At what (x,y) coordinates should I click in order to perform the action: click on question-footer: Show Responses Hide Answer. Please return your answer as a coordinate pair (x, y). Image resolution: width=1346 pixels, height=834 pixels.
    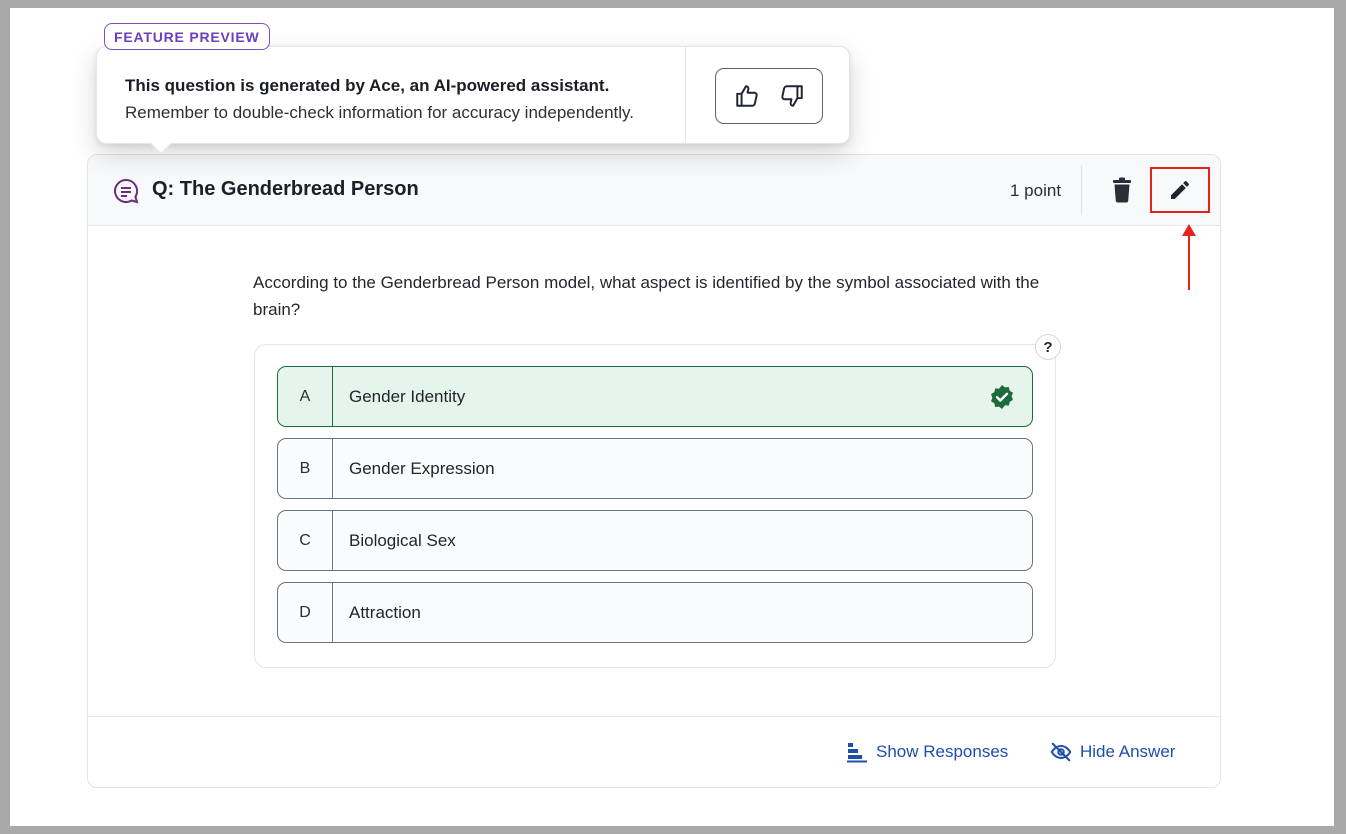
    Looking at the image, I should click on (654, 751).